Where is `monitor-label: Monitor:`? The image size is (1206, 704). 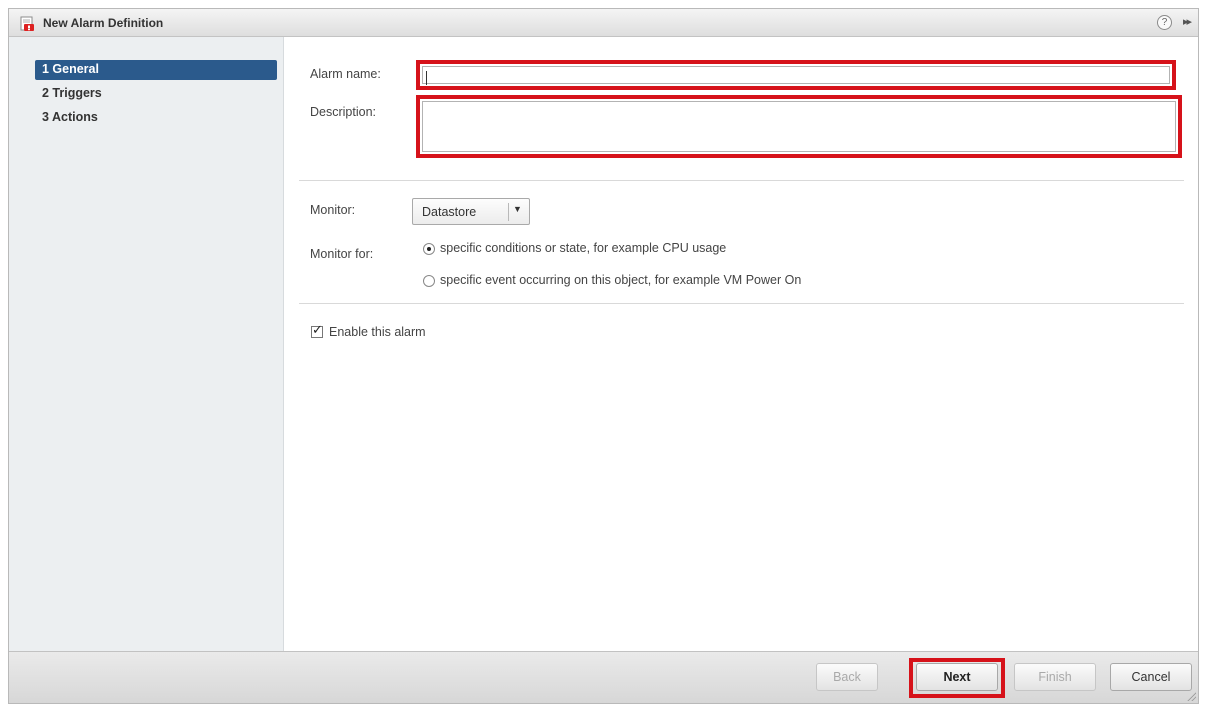
monitor-label: Monitor: is located at coordinates (333, 210).